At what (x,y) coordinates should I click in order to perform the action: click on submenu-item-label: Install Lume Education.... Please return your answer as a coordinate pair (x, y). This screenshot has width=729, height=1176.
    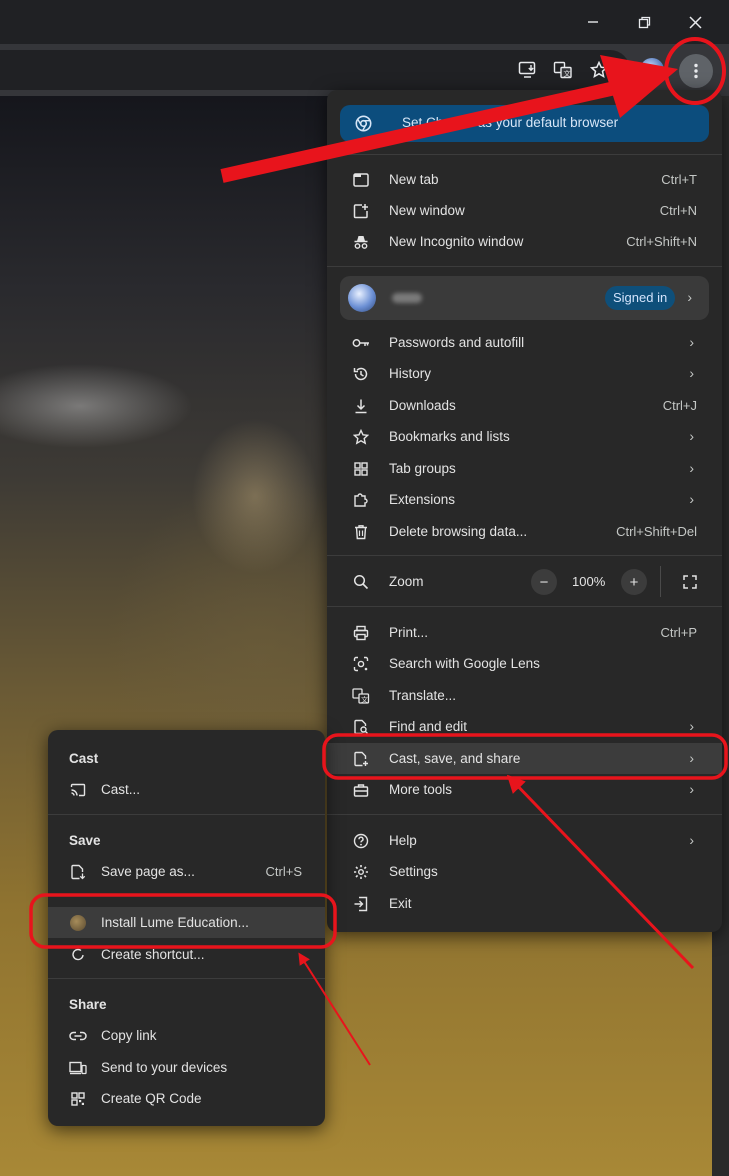
    Looking at the image, I should click on (175, 922).